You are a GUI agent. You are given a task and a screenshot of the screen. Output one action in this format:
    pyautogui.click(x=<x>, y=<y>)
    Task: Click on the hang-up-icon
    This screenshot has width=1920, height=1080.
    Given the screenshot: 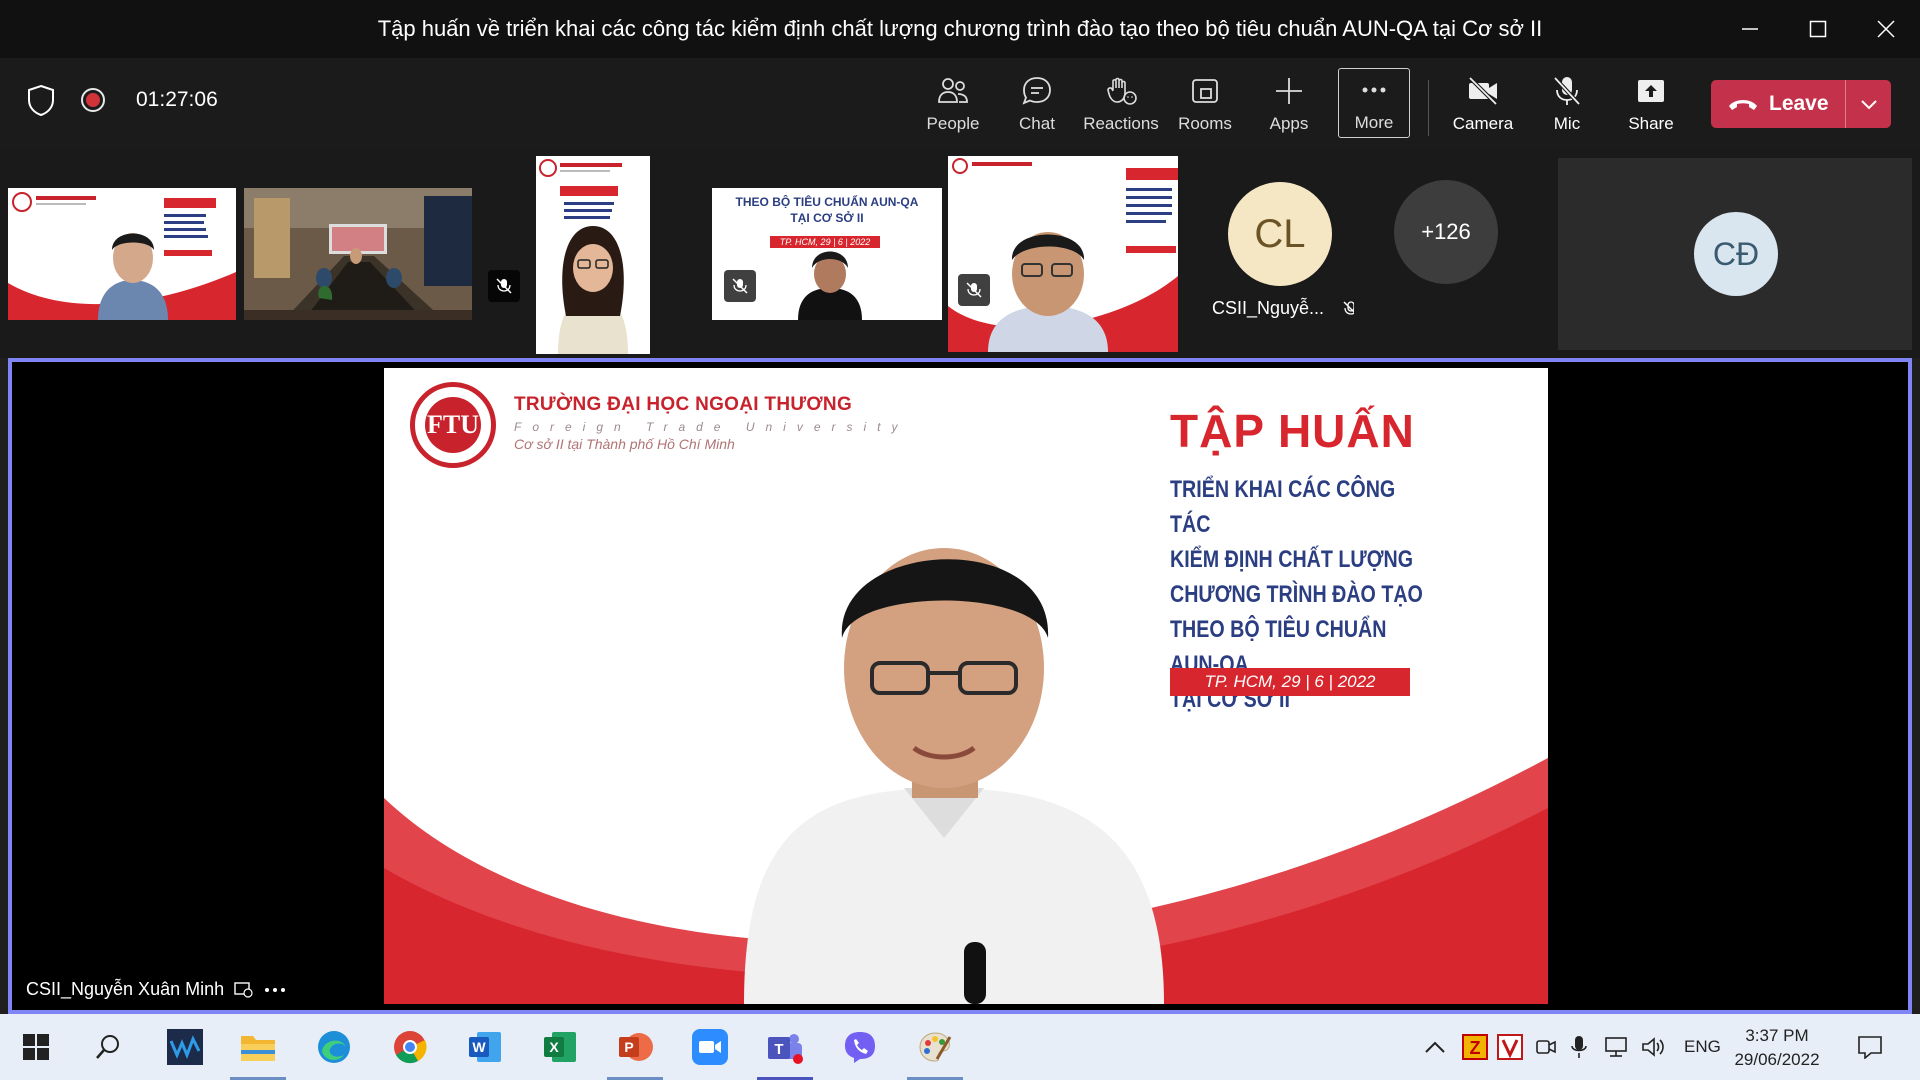 What is the action you would take?
    pyautogui.click(x=1743, y=105)
    